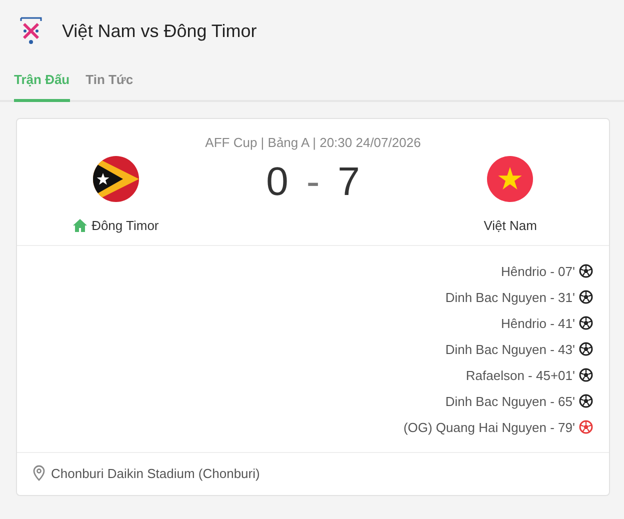  I want to click on venue: Chonburi Daikin Stadium (Chonburi), so click(155, 473).